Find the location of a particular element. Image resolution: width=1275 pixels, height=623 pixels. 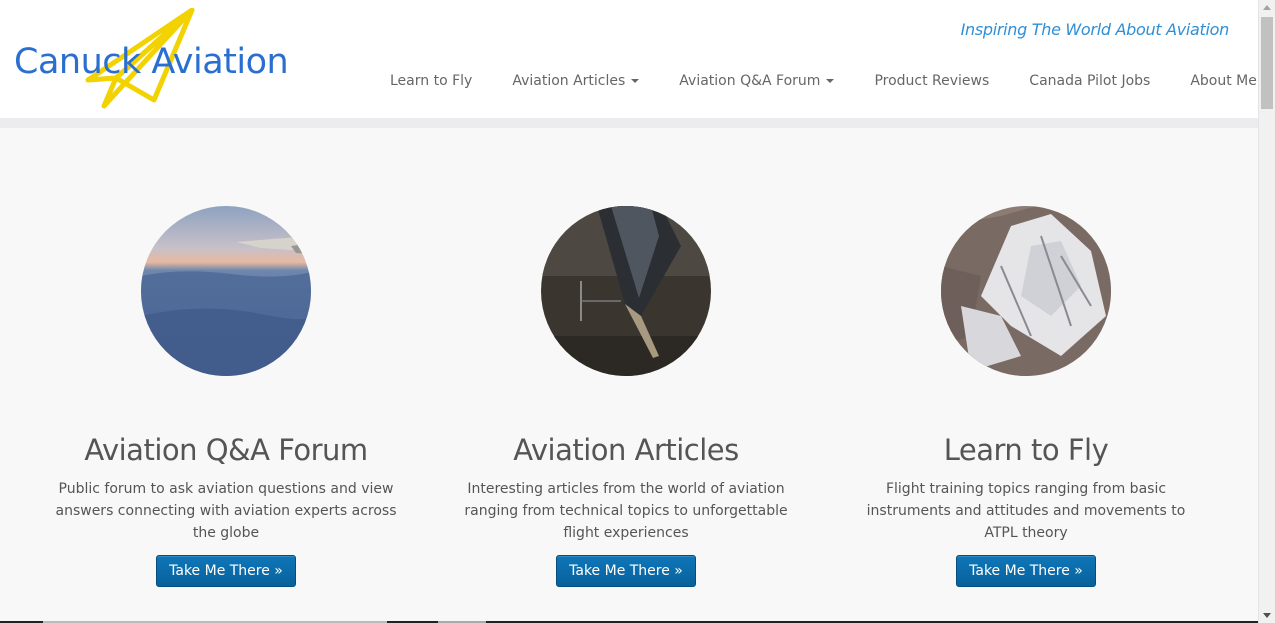

scroll-down-arrow-icon is located at coordinates (1267, 615).